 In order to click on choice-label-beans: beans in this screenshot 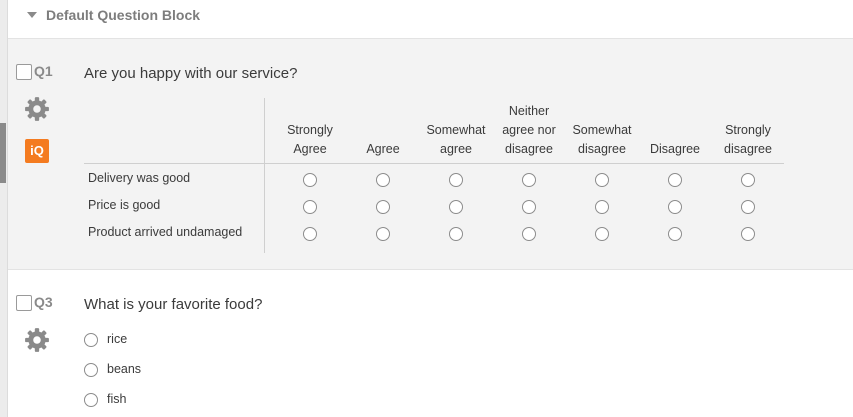, I will do `click(124, 369)`.